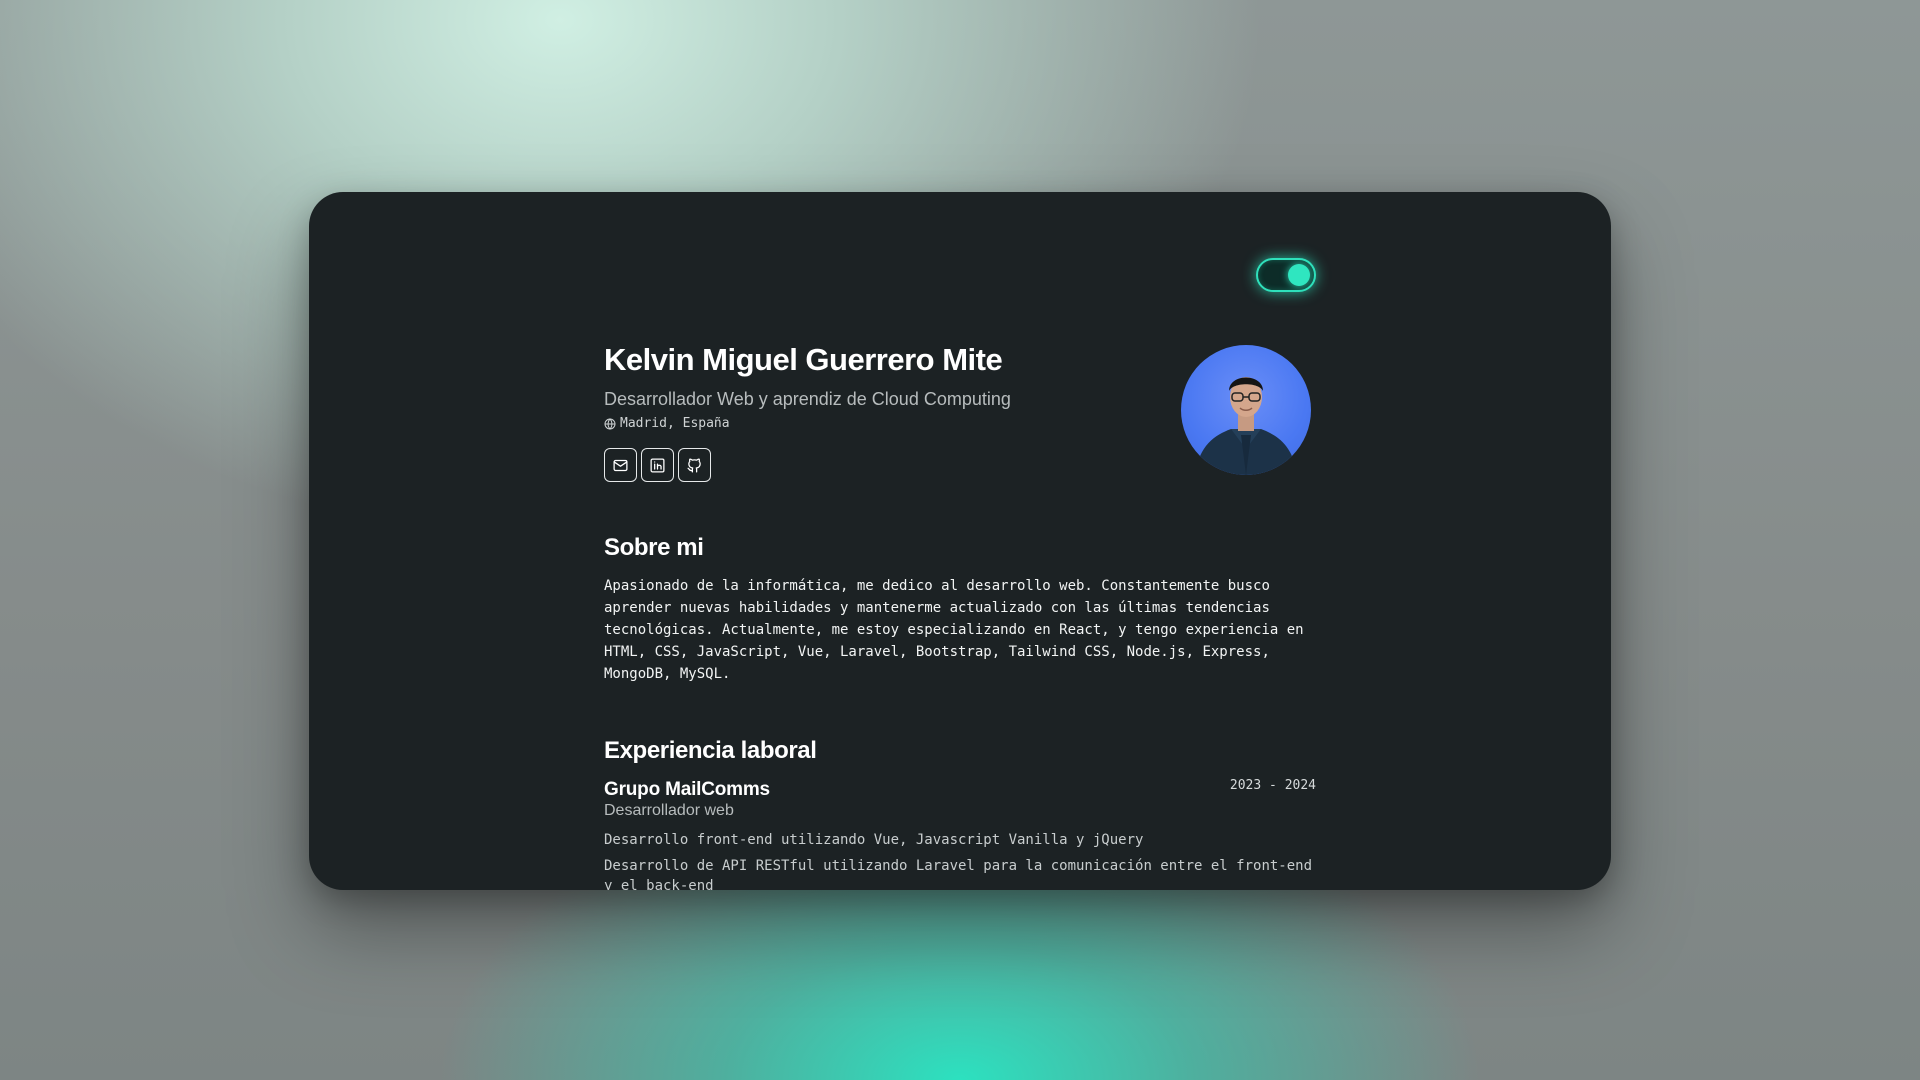  I want to click on job-years: 2023 - 2024, so click(1272, 785).